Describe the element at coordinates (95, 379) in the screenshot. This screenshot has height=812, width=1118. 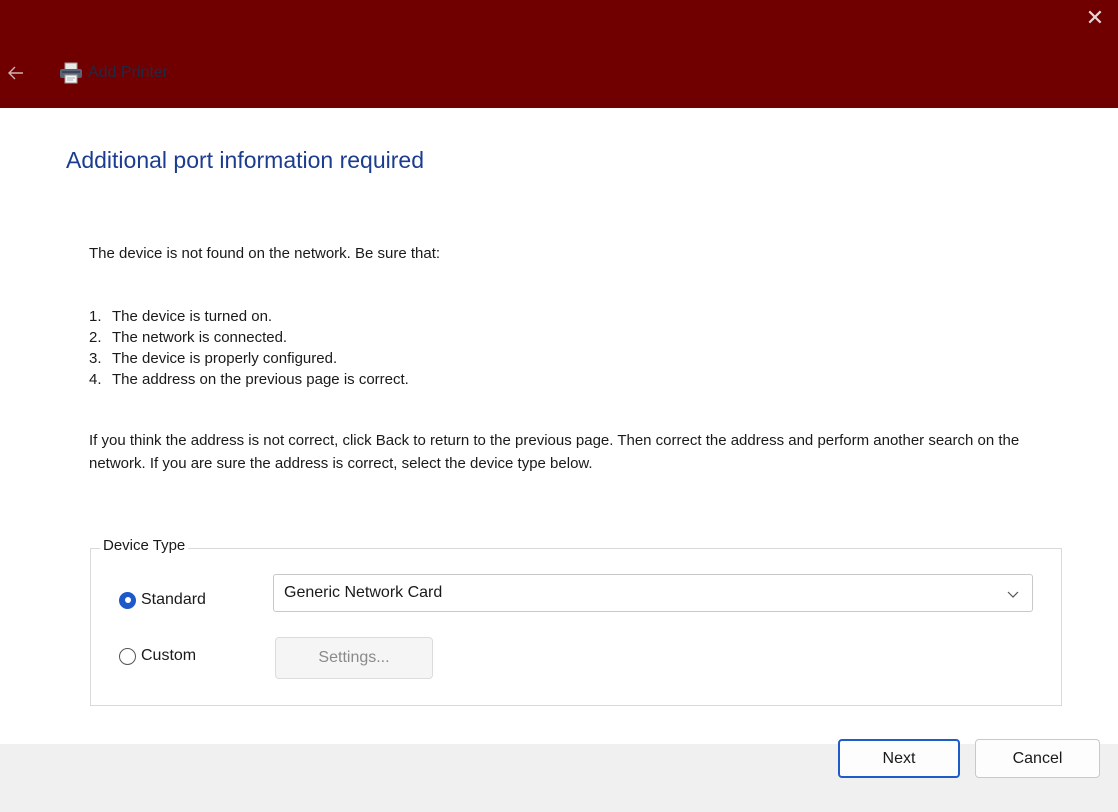
I see `list-number: 4.` at that location.